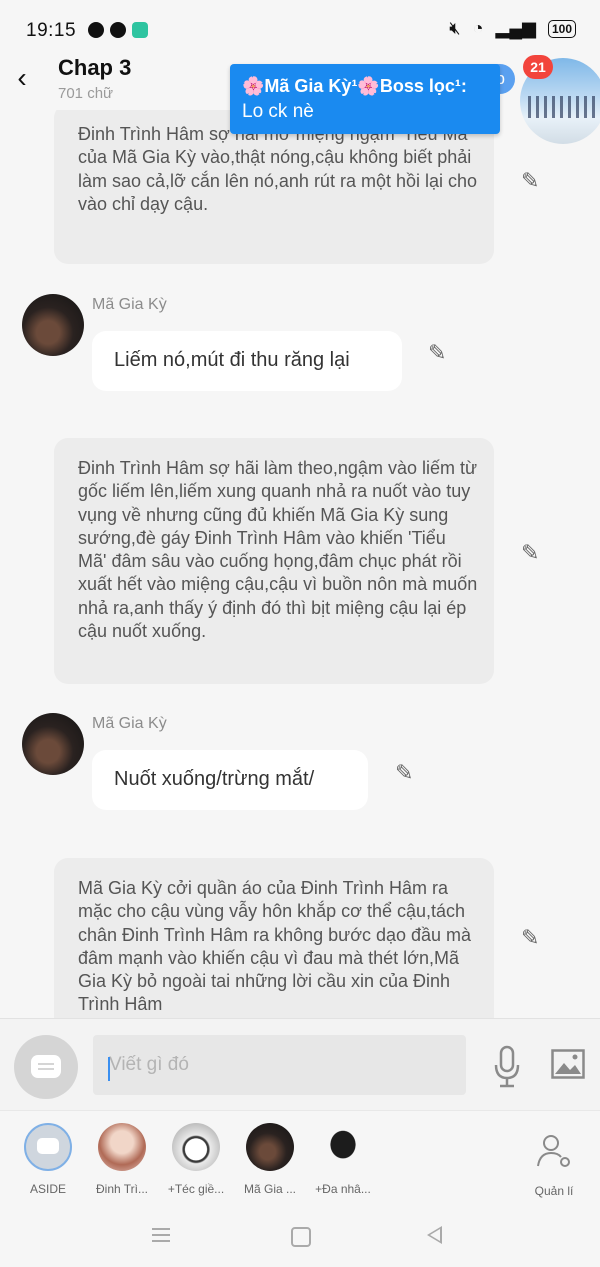  Describe the element at coordinates (22, 78) in the screenshot. I see `back-arrow-icon: ‹` at that location.